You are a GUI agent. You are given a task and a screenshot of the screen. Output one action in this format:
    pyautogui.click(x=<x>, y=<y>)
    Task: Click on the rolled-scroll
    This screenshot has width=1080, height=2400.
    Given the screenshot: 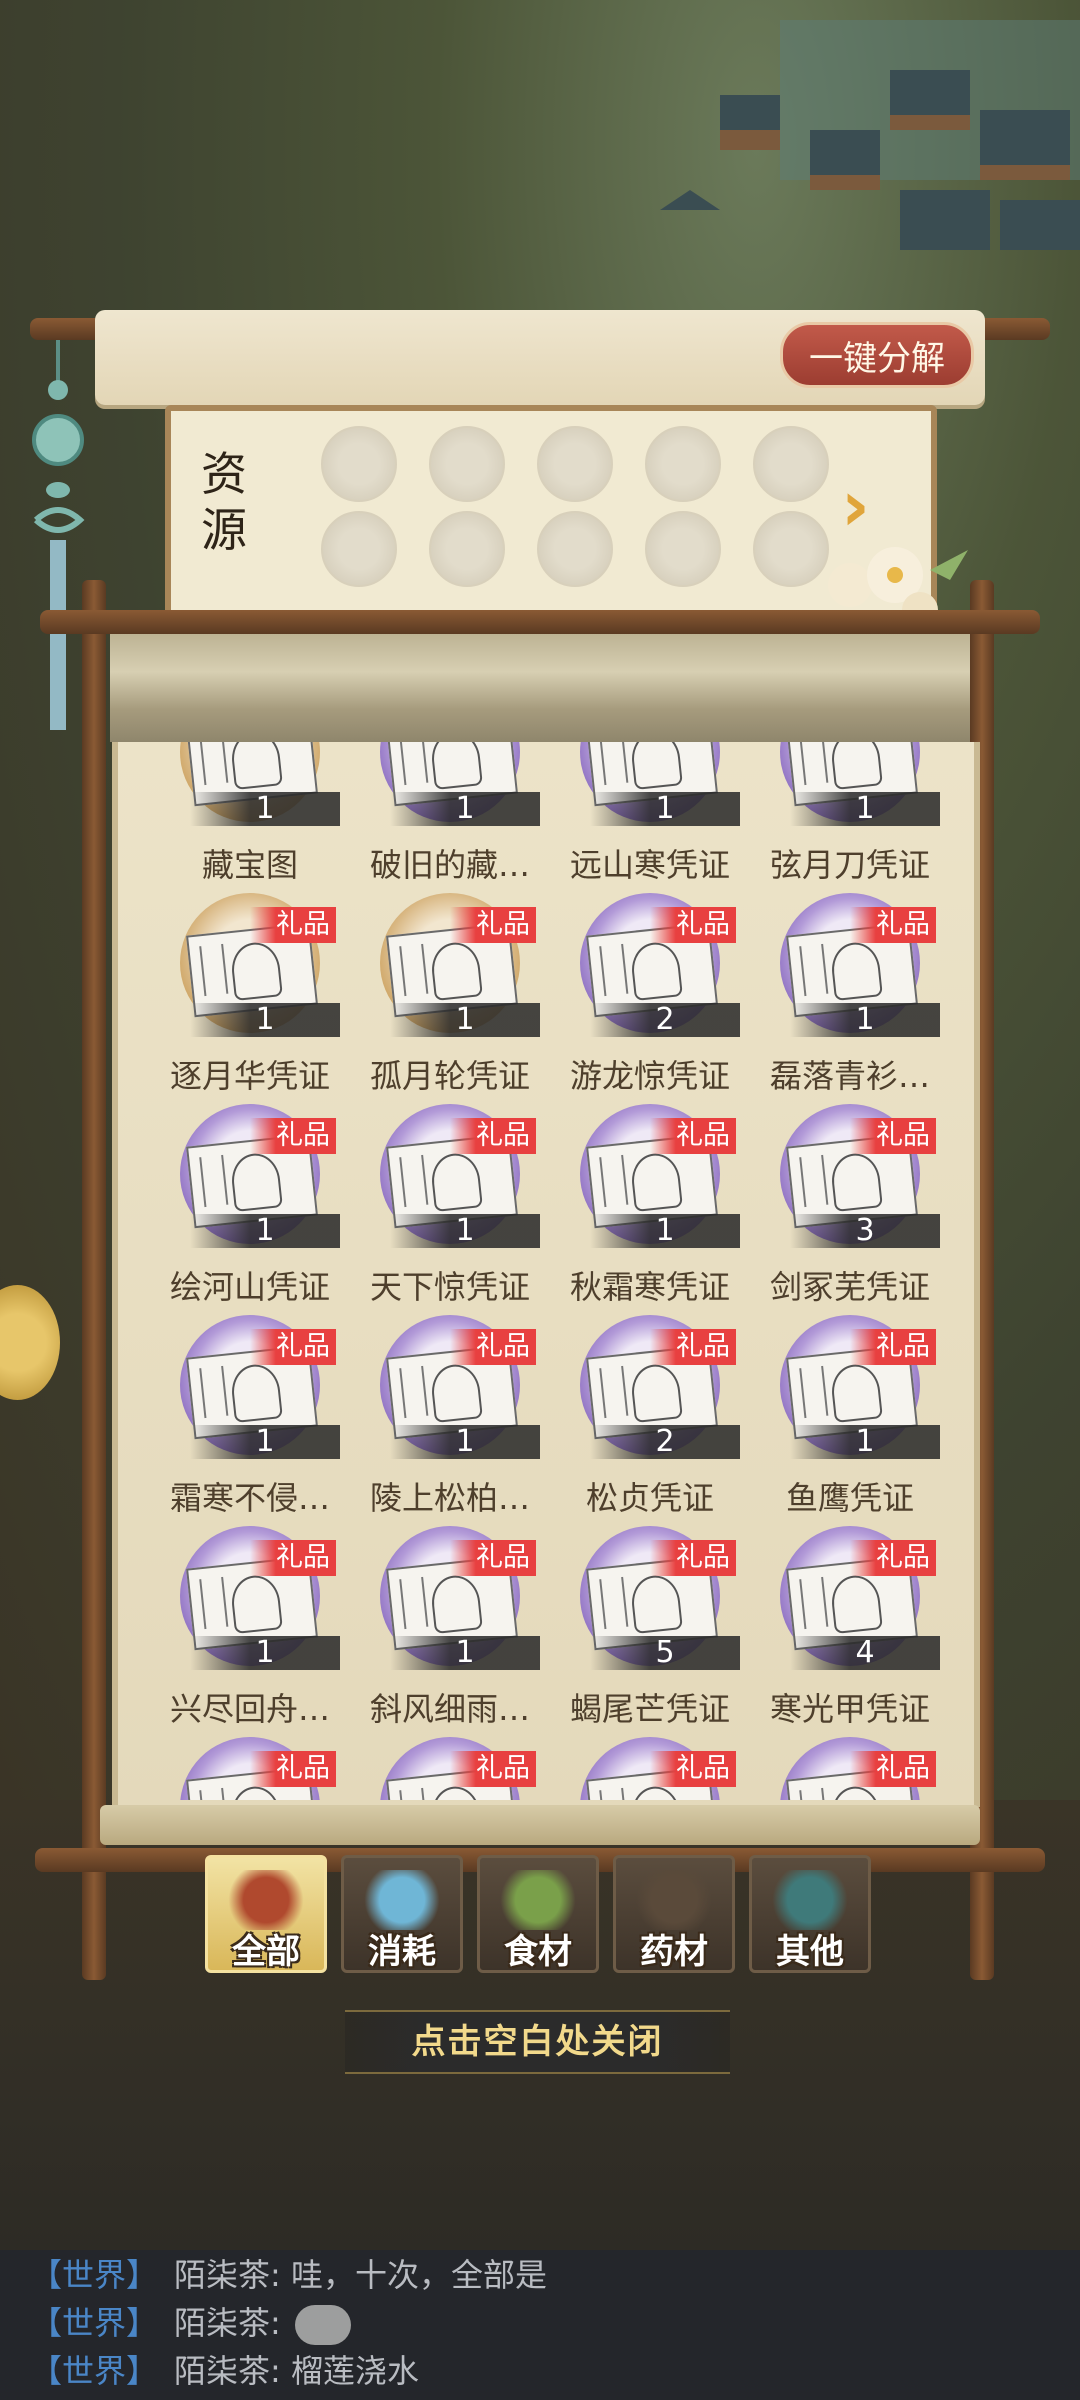 What is the action you would take?
    pyautogui.click(x=540, y=688)
    